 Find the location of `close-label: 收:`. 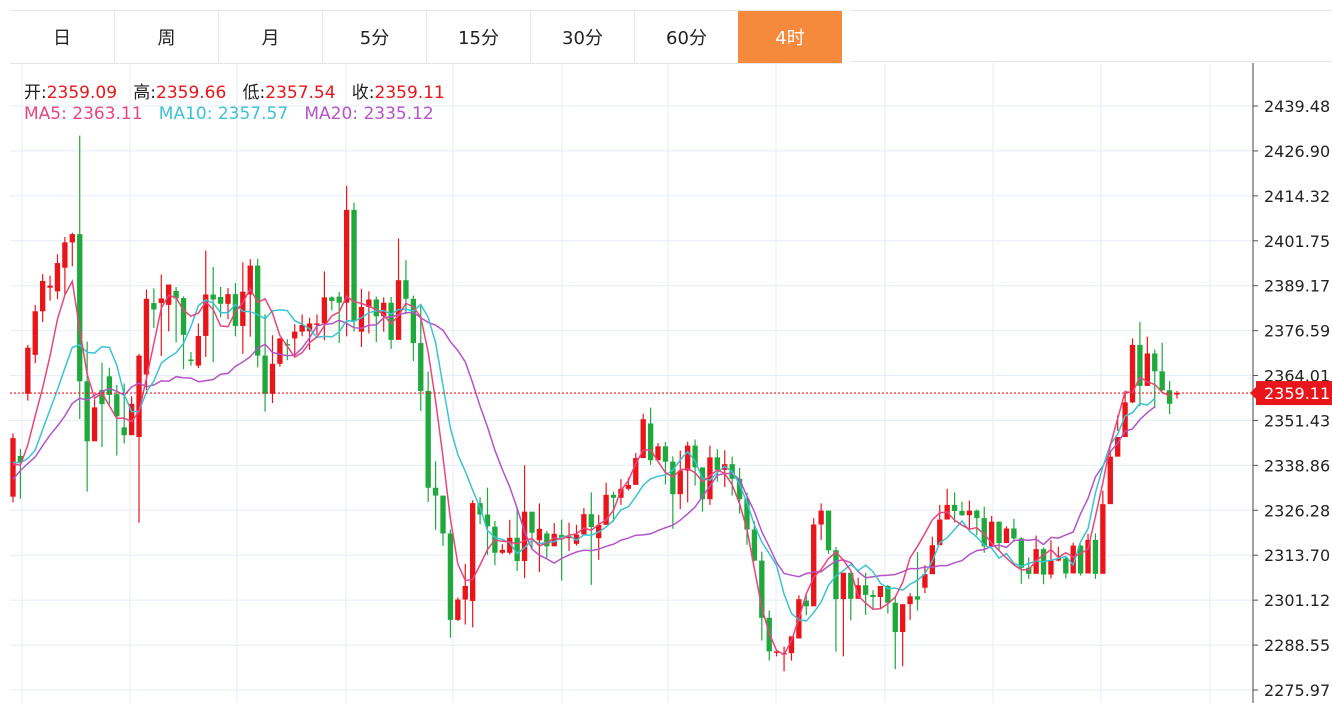

close-label: 收: is located at coordinates (363, 93).